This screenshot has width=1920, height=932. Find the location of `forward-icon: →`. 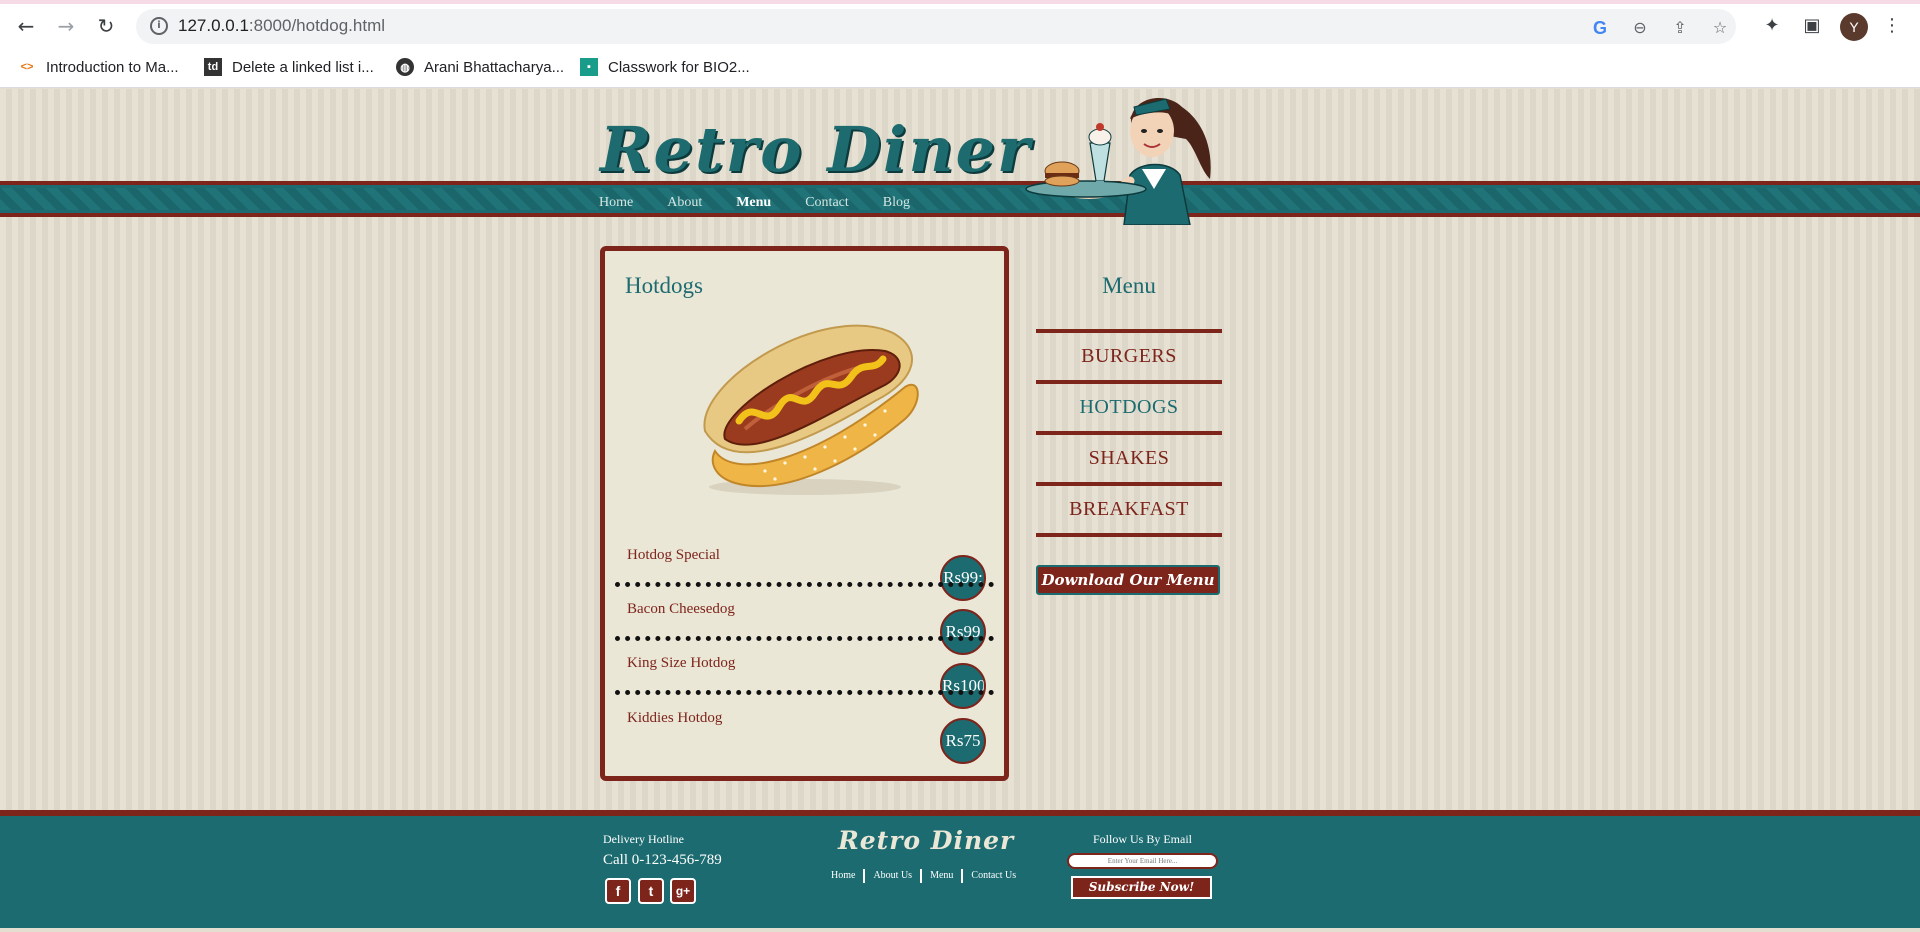

forward-icon: → is located at coordinates (66, 26).